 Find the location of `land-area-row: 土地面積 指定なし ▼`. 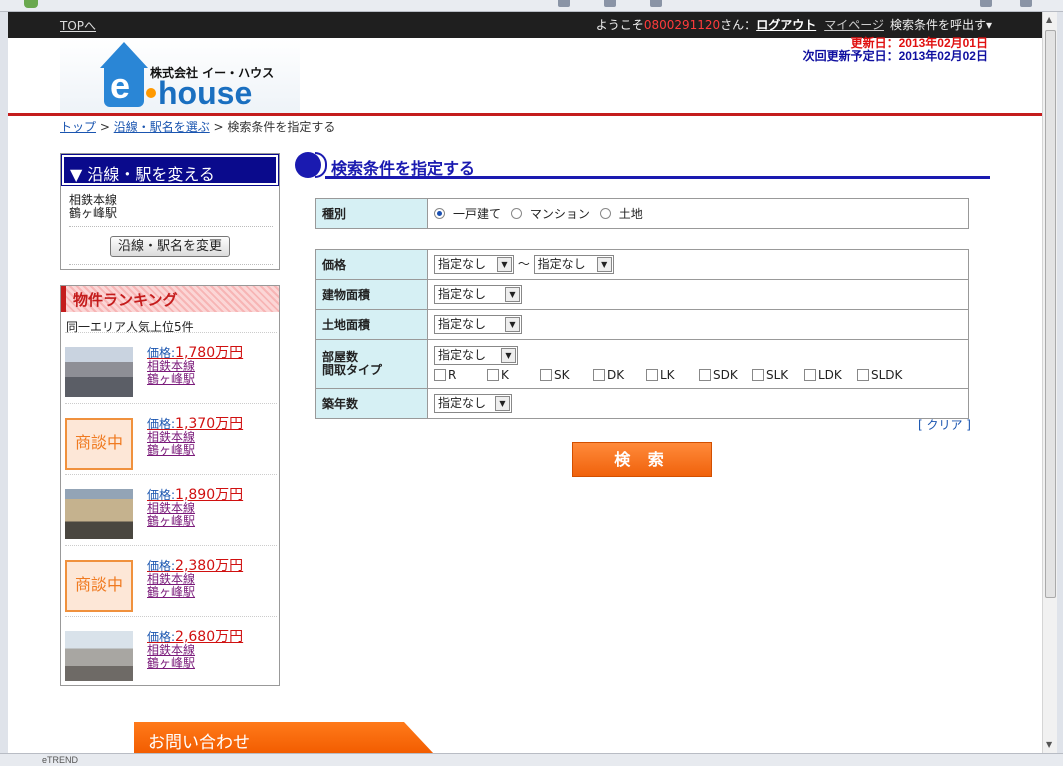

land-area-row: 土地面積 指定なし ▼ is located at coordinates (642, 324).